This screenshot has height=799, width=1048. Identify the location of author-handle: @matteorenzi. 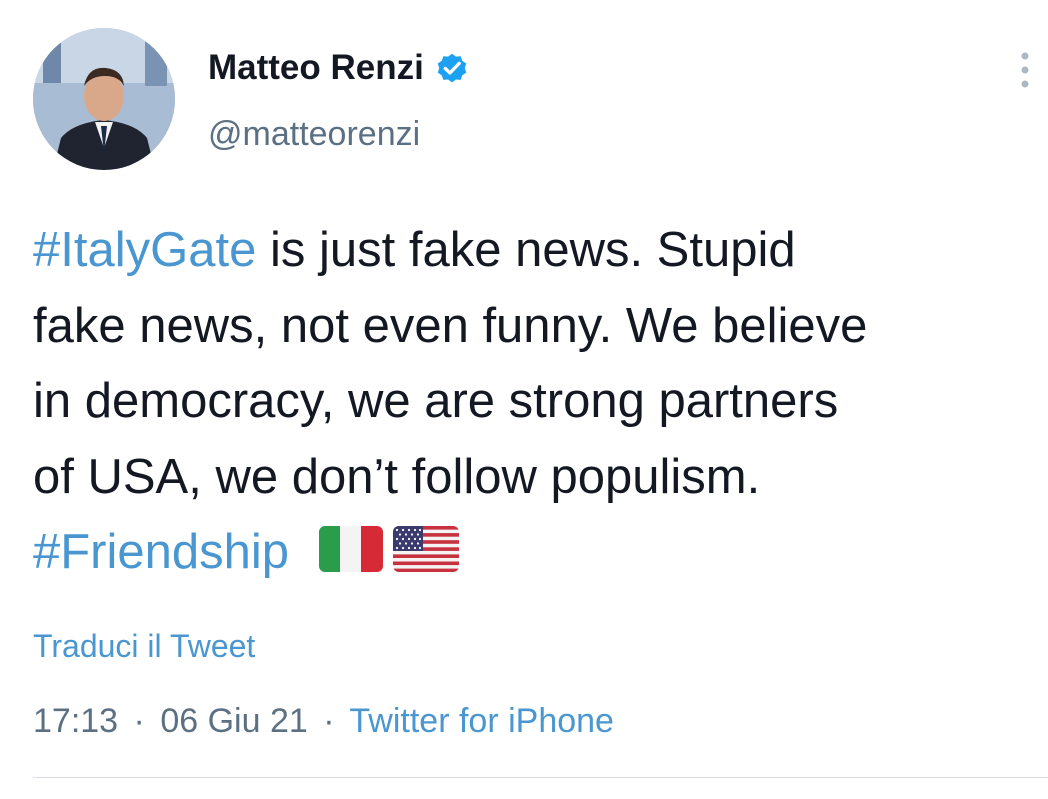
(314, 134).